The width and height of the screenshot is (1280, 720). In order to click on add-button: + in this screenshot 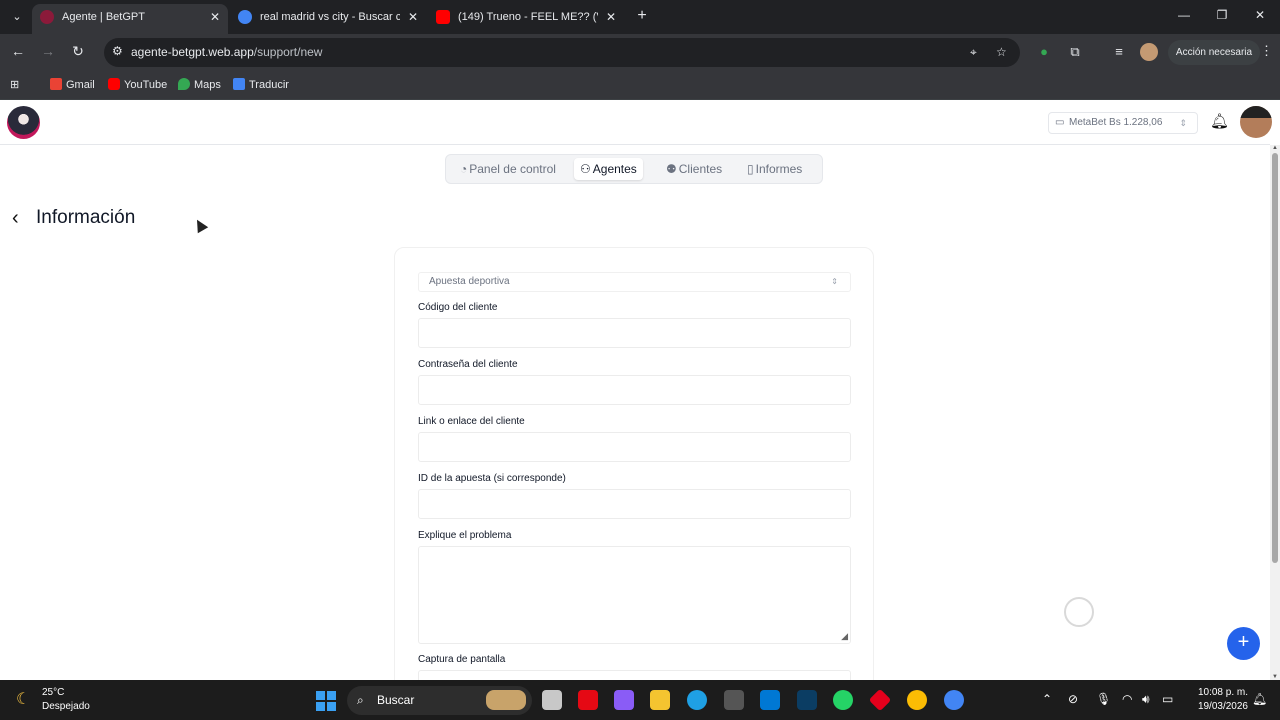, I will do `click(1243, 643)`.